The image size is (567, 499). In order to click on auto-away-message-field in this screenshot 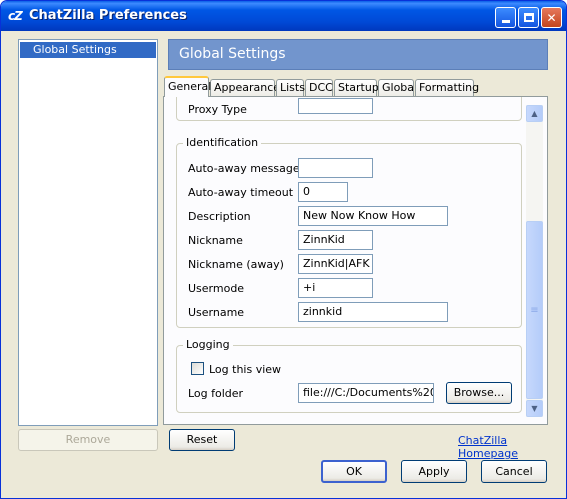, I will do `click(335, 168)`.